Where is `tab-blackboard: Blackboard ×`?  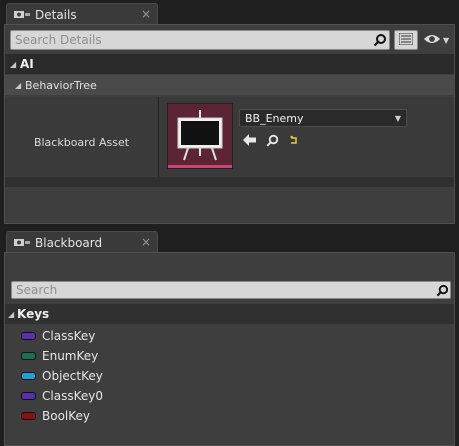 tab-blackboard: Blackboard × is located at coordinates (82, 242).